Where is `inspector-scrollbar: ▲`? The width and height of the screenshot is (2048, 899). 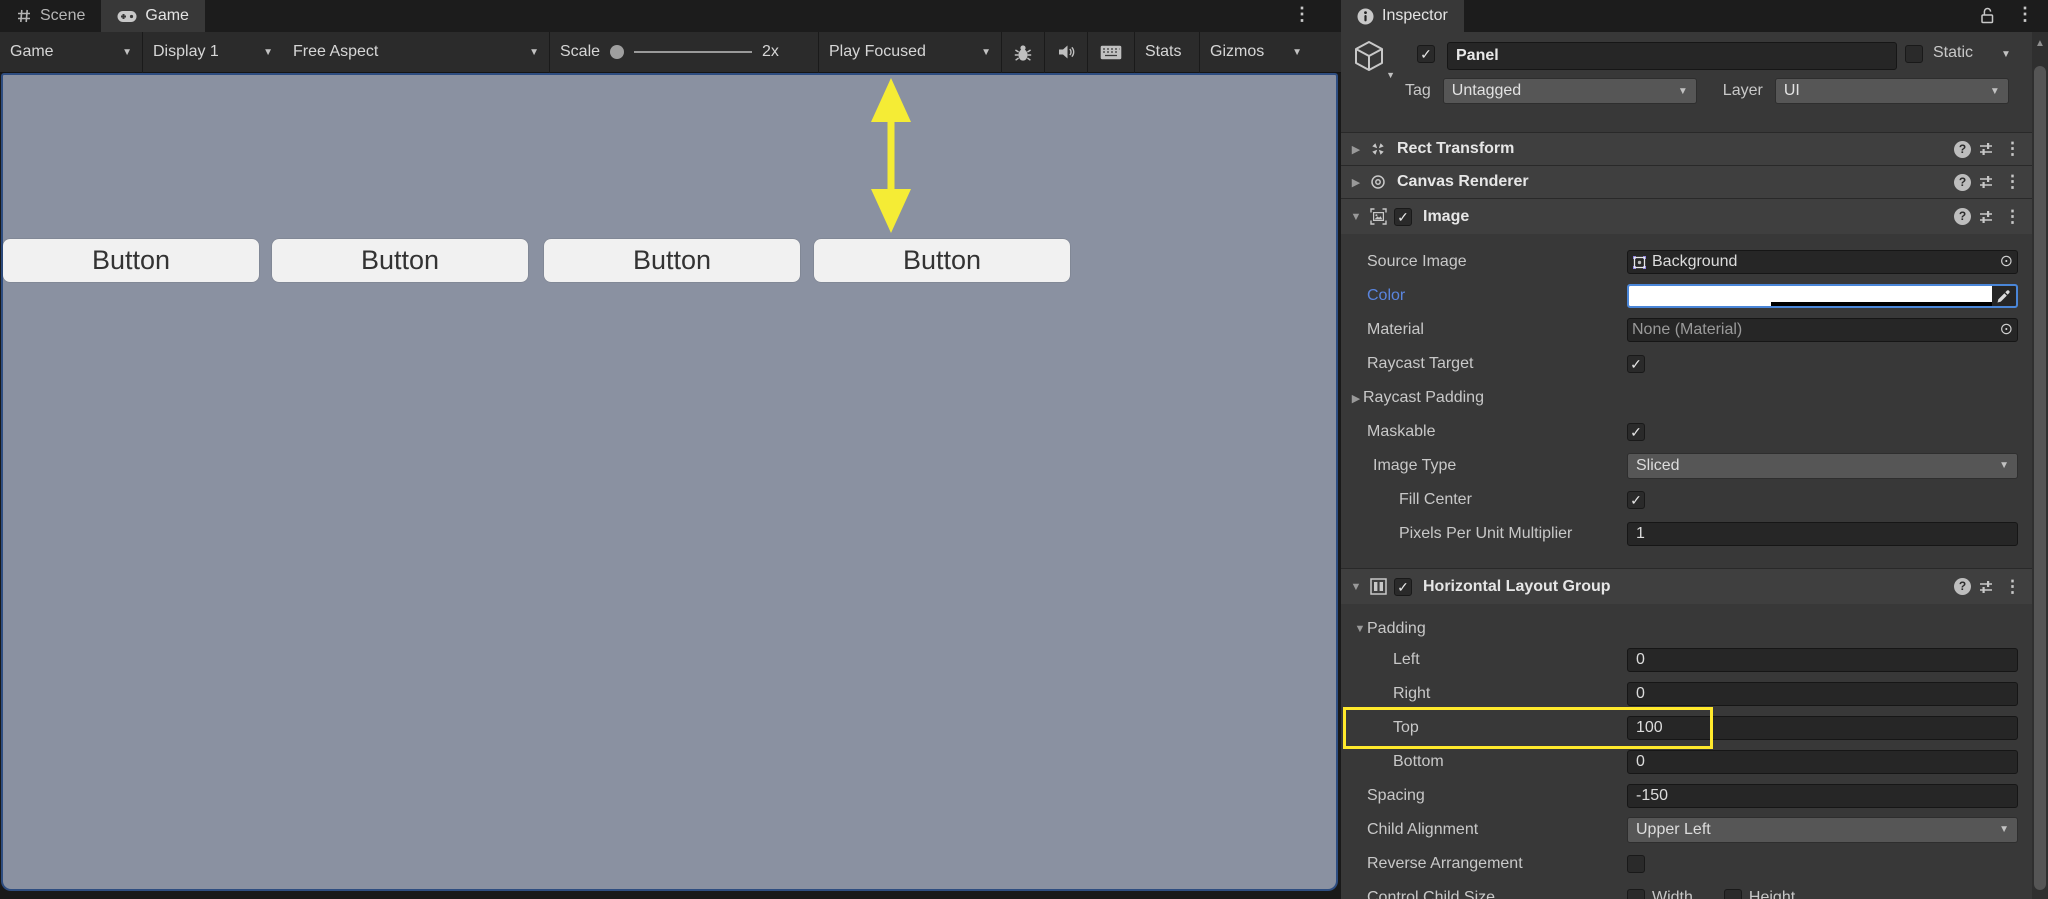 inspector-scrollbar: ▲ is located at coordinates (2040, 465).